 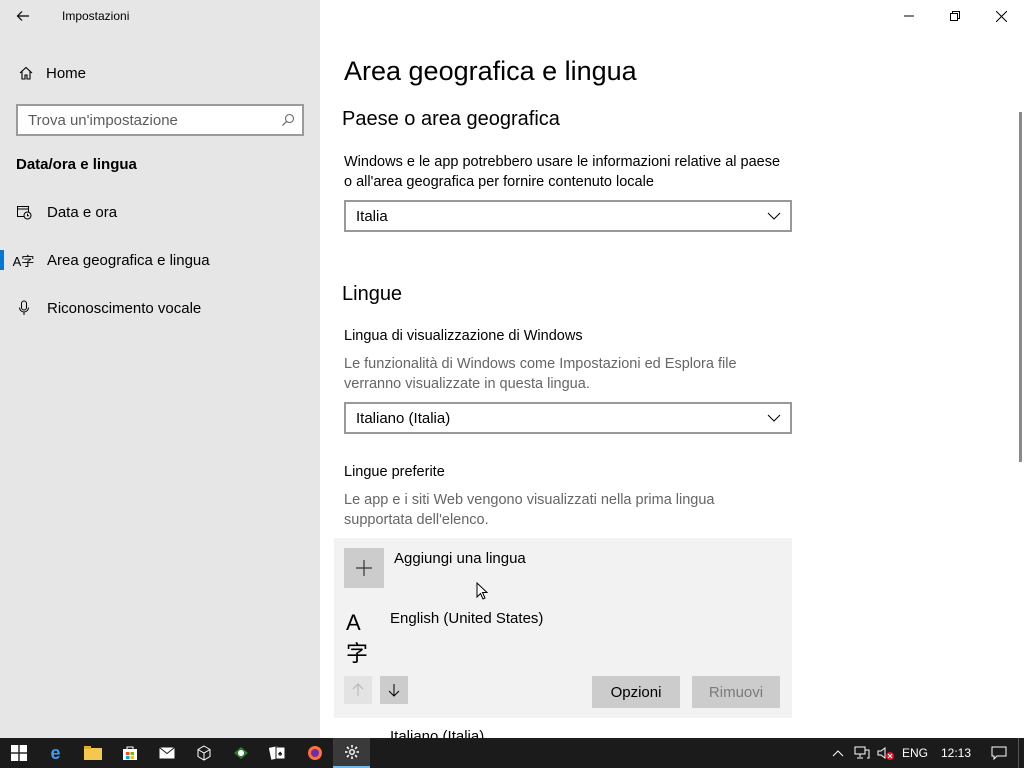 I want to click on display-language-dropdown: Italiano (Italia), so click(x=568, y=418).